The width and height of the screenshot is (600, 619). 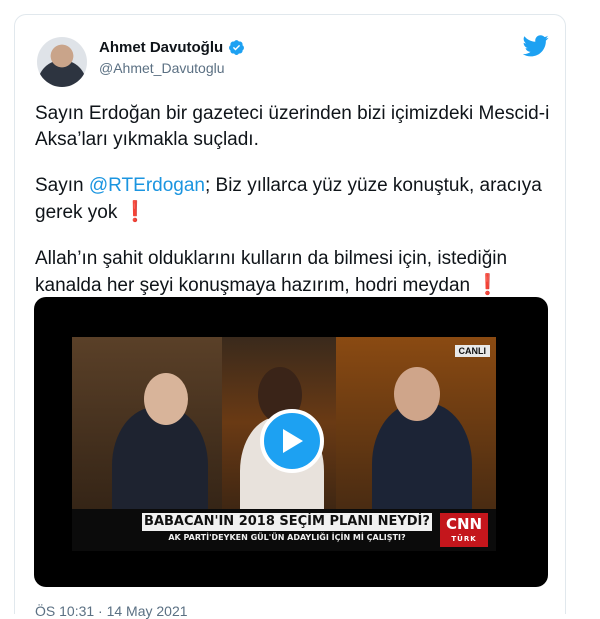 What do you see at coordinates (166, 399) in the screenshot?
I see `guest-left-head` at bounding box center [166, 399].